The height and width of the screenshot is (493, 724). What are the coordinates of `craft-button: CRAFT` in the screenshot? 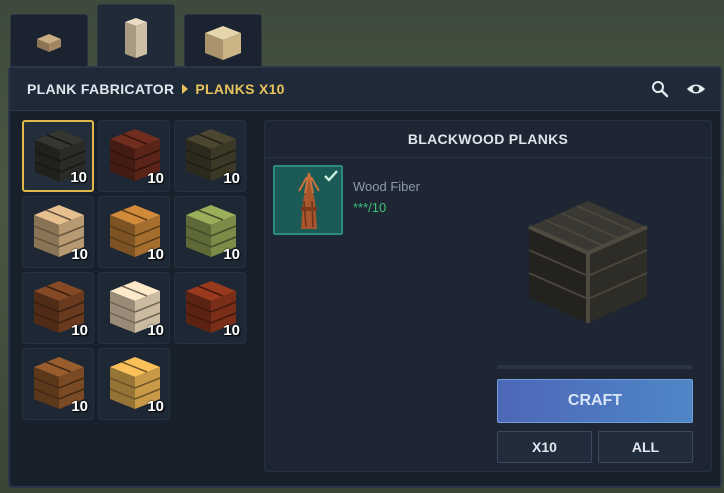 It's located at (595, 401).